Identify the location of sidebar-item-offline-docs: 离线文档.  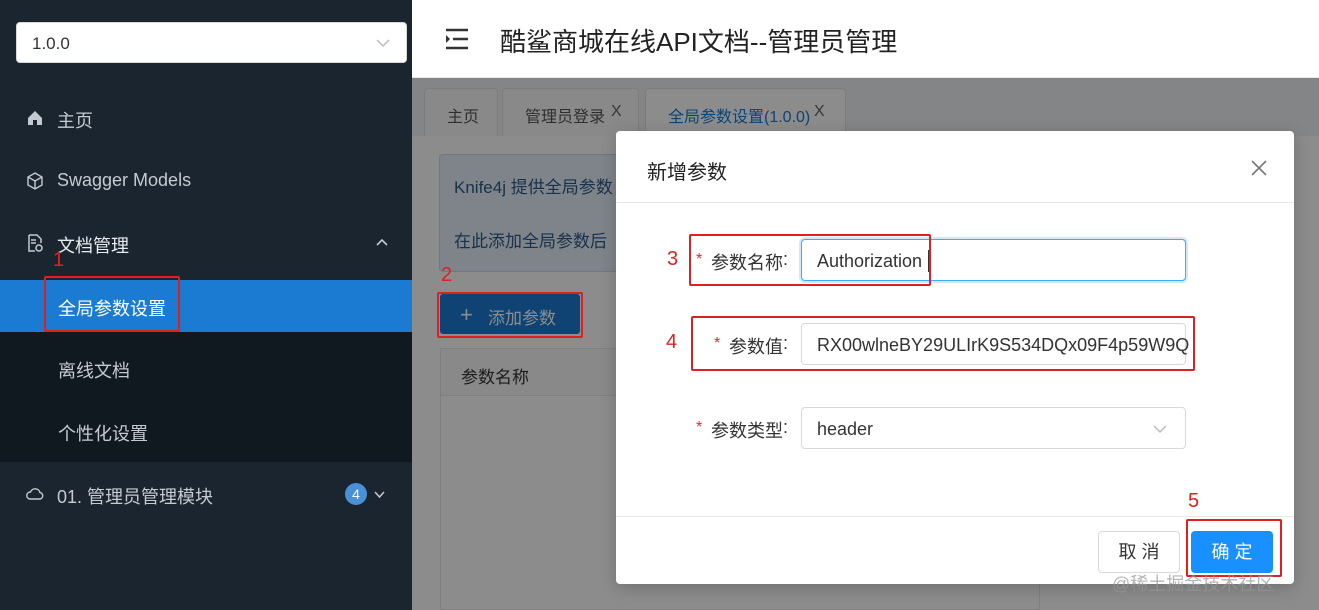
(206, 368).